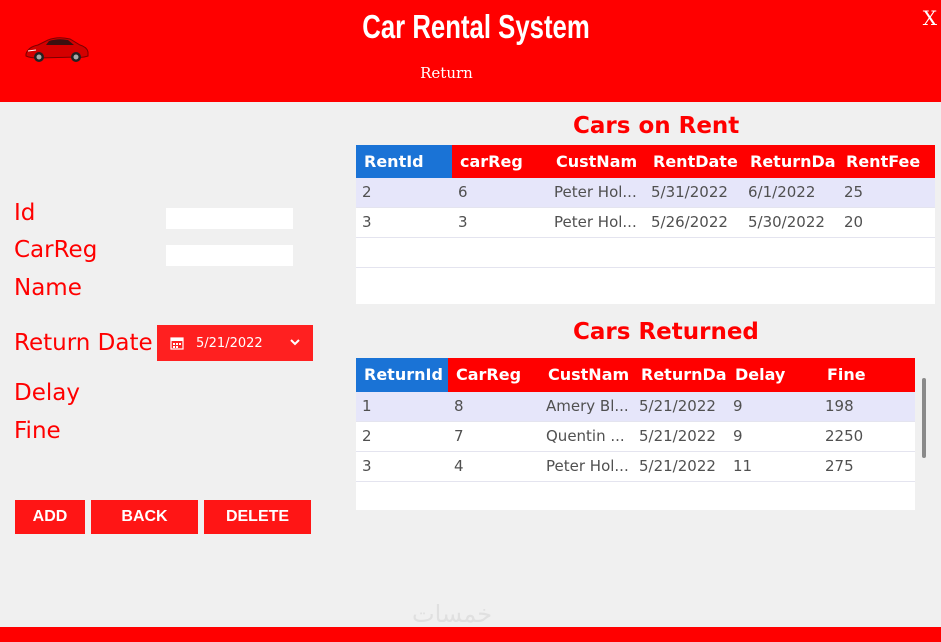 This screenshot has height=642, width=941. I want to click on column-header: Delay, so click(773, 375).